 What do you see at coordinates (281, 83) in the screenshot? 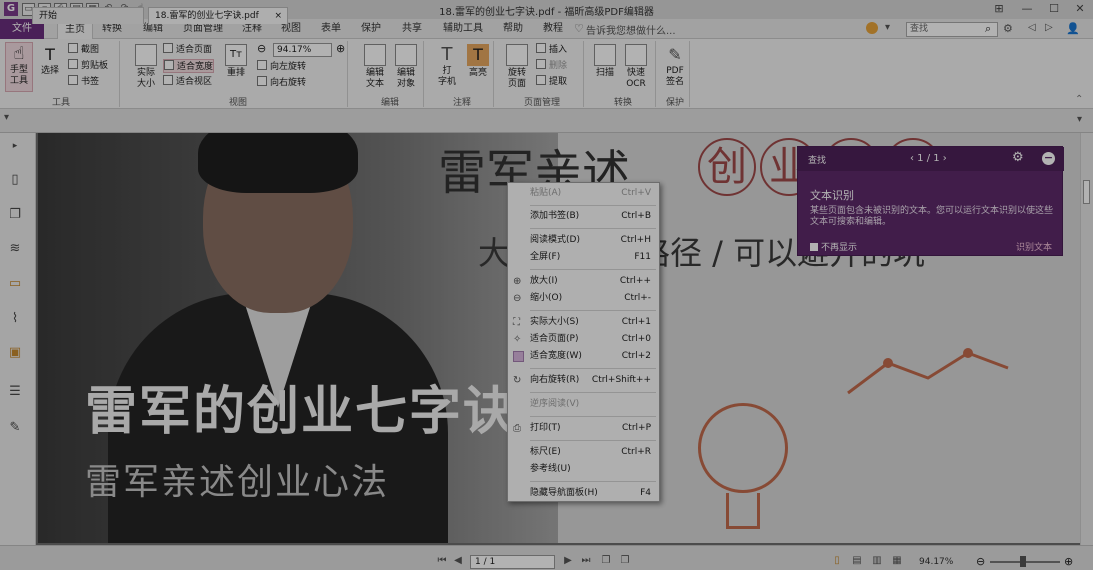
I see `rotate-right-button: 向右旋转` at bounding box center [281, 83].